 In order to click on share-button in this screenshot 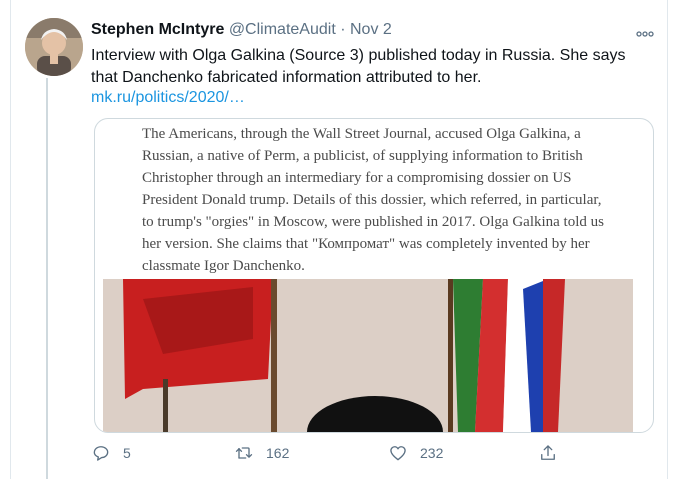, I will do `click(554, 453)`.